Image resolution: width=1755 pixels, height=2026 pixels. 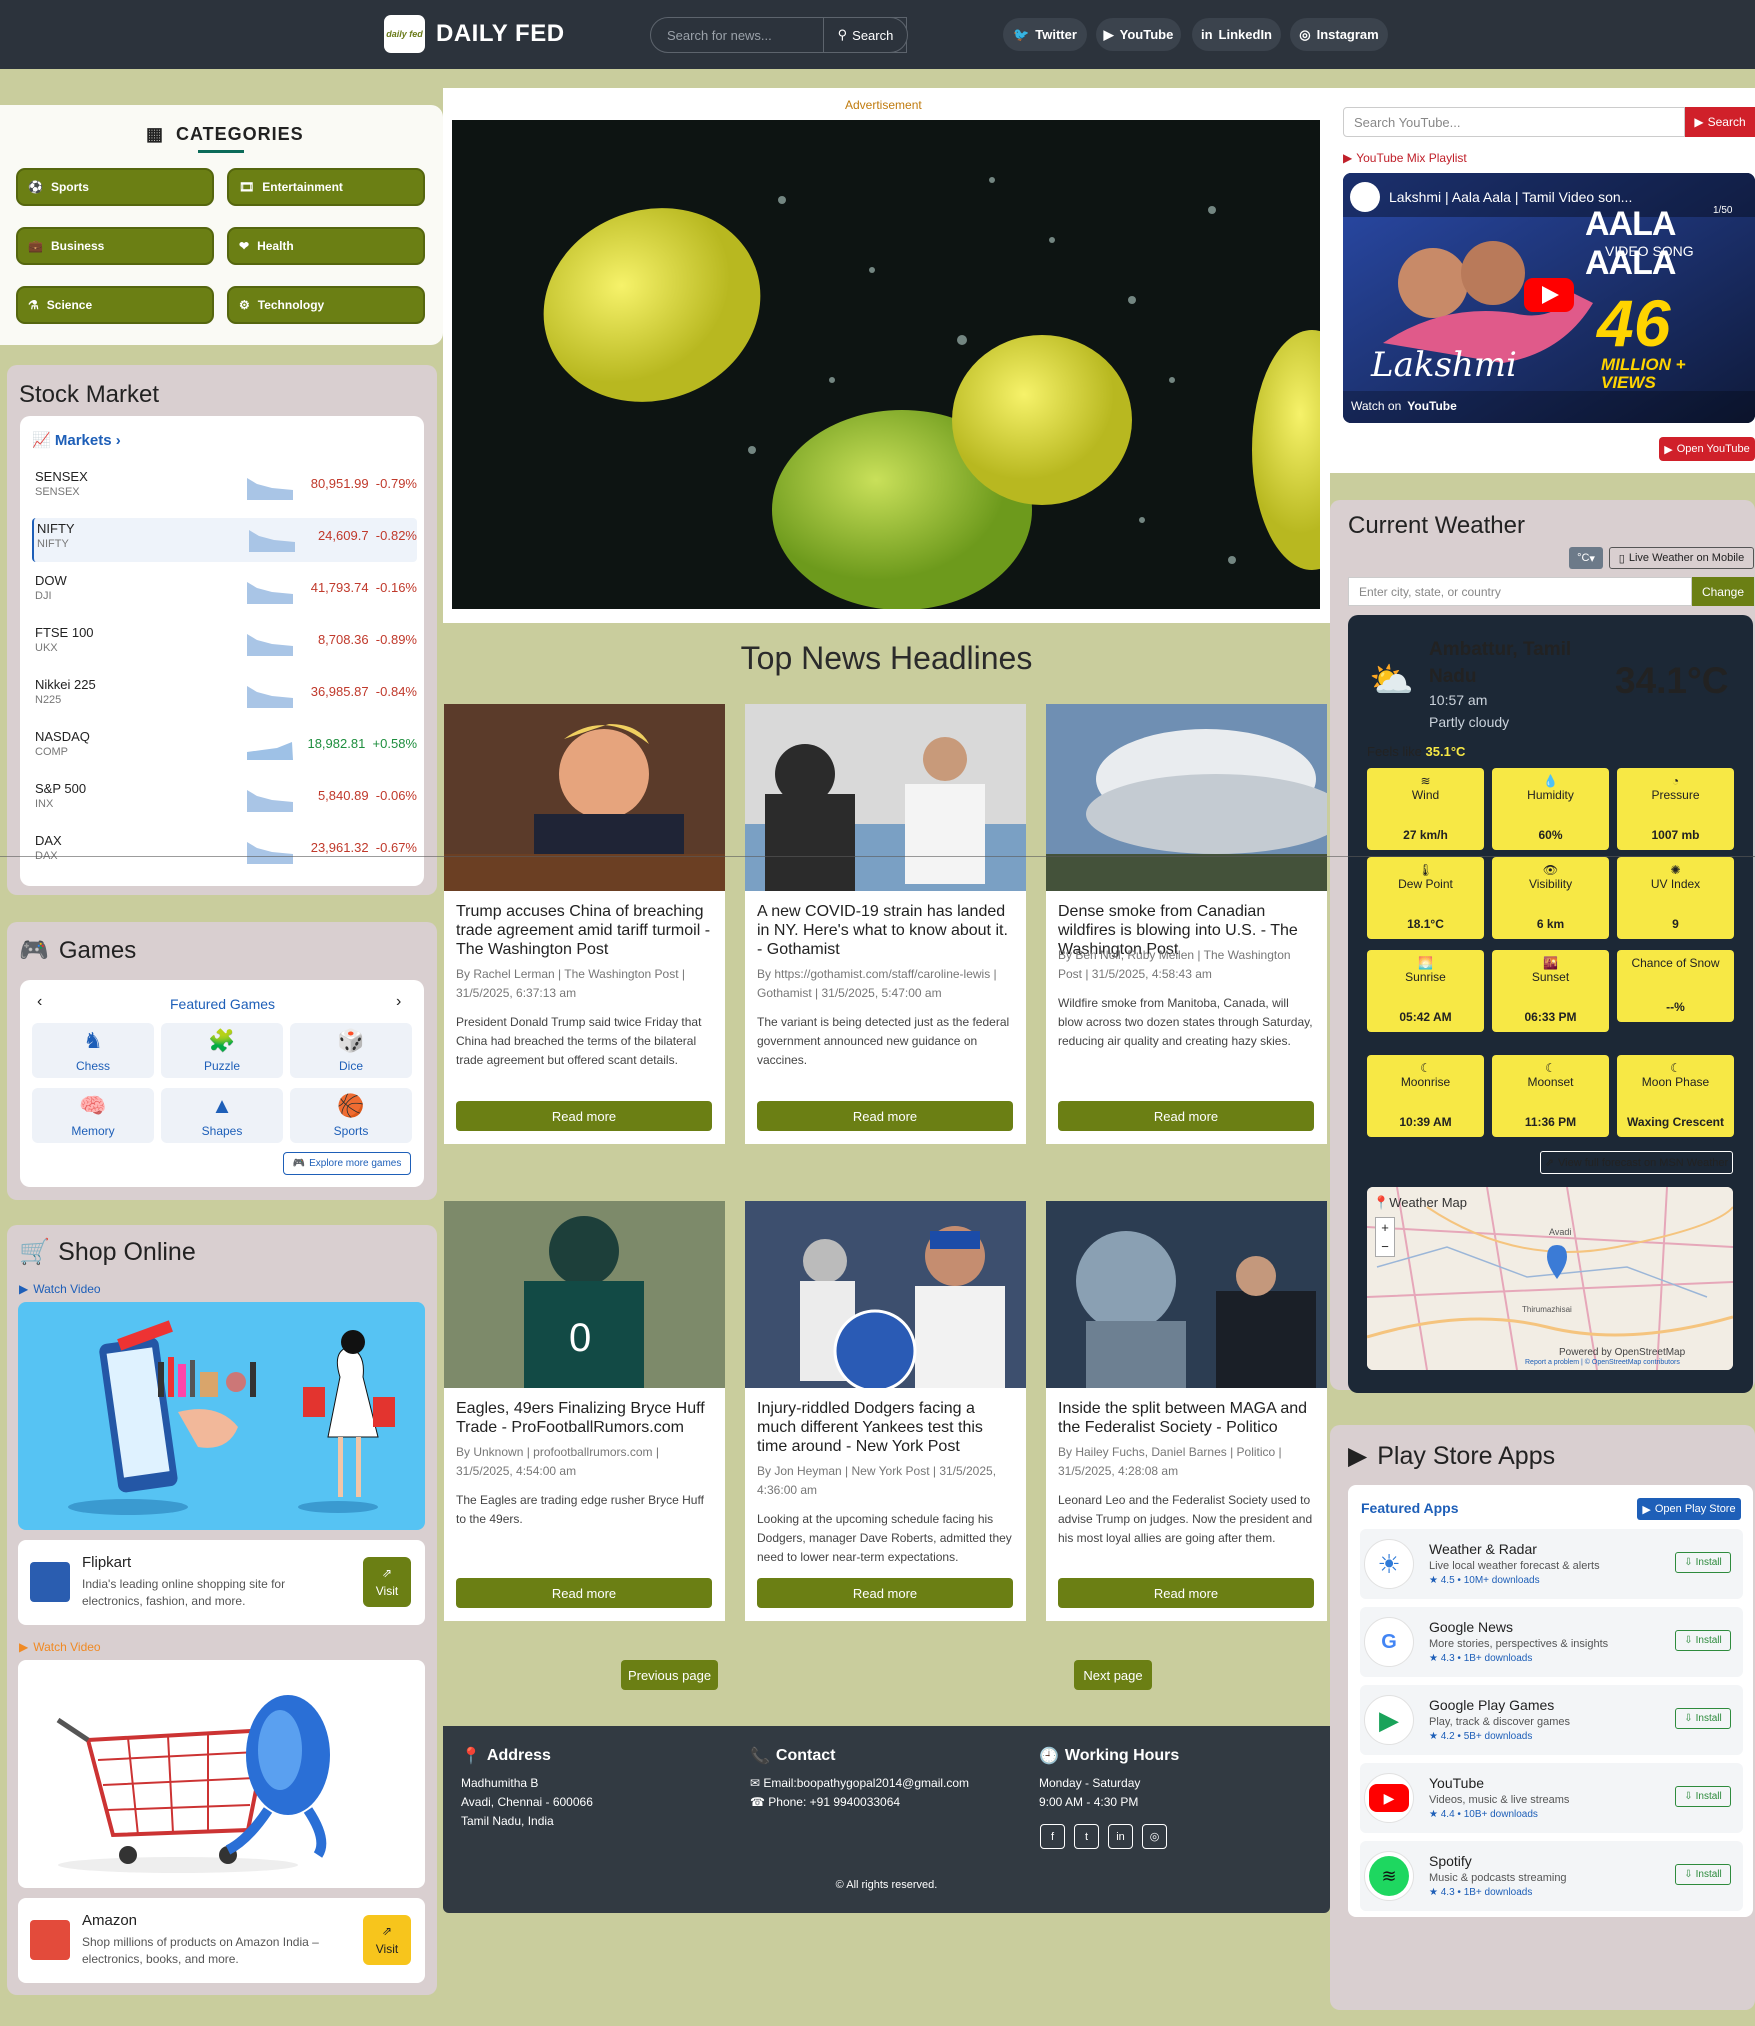 I want to click on open-youtube-button: ▶ Open YouTube, so click(x=1707, y=449).